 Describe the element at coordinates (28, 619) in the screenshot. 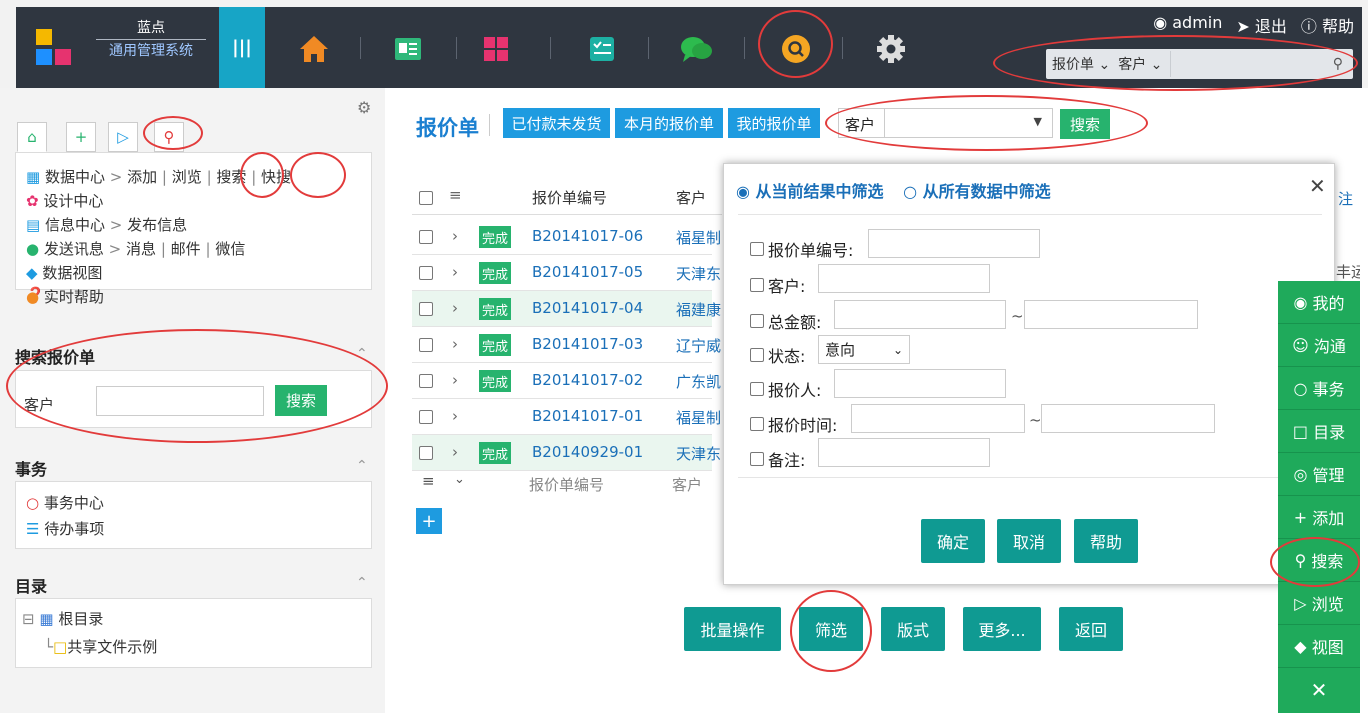

I see `tree-collapse-icon: ⊟` at that location.